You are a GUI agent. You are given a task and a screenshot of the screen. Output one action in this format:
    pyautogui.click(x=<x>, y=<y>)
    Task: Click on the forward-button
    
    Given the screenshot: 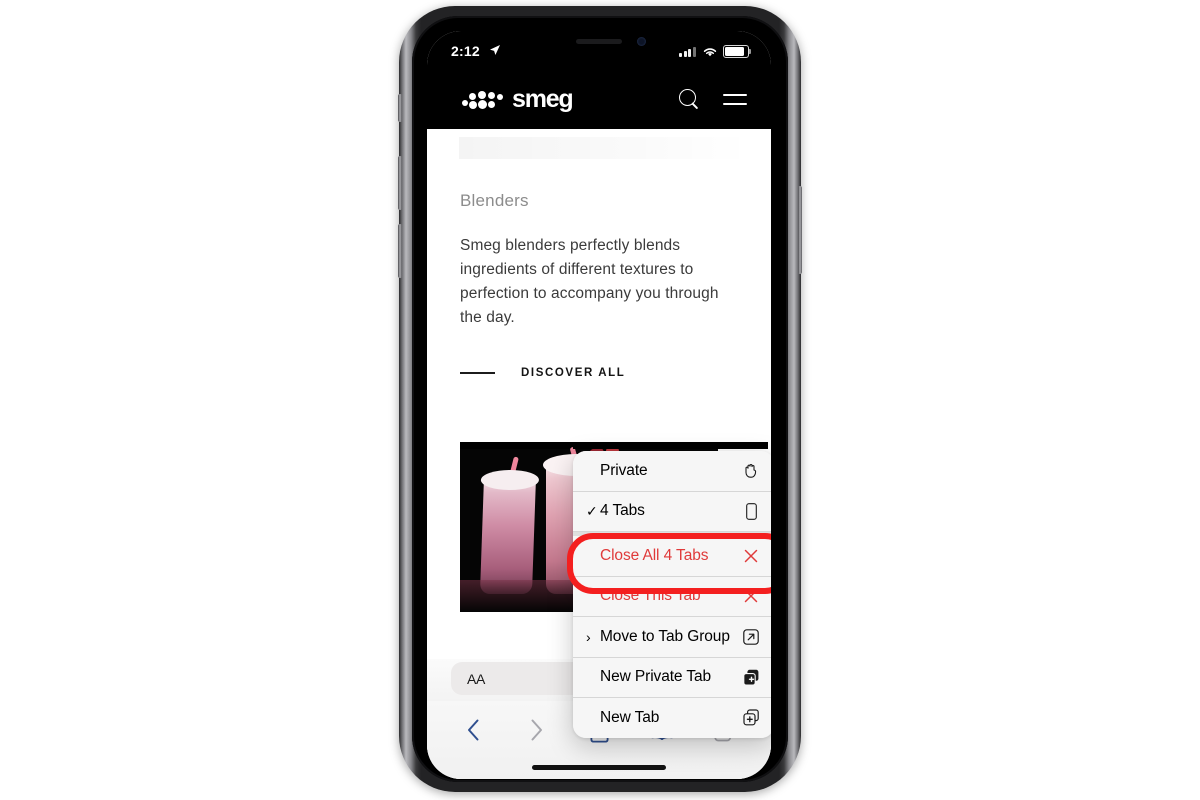 What is the action you would take?
    pyautogui.click(x=536, y=730)
    